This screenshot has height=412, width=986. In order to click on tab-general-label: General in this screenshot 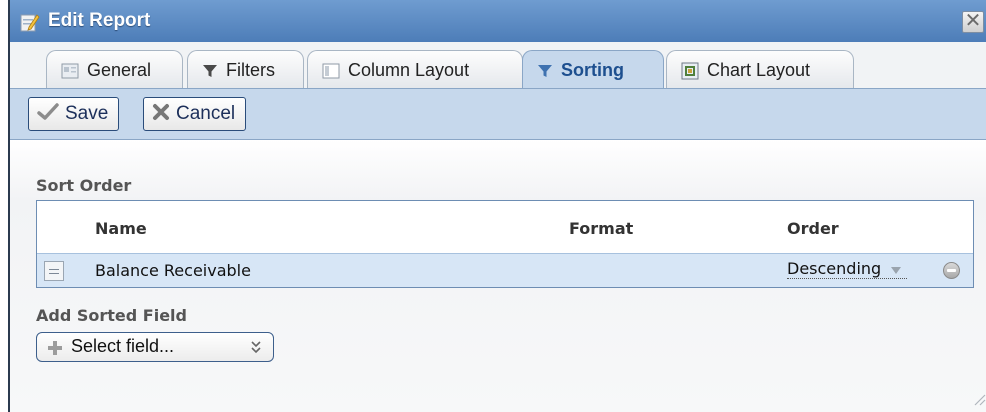, I will do `click(119, 70)`.